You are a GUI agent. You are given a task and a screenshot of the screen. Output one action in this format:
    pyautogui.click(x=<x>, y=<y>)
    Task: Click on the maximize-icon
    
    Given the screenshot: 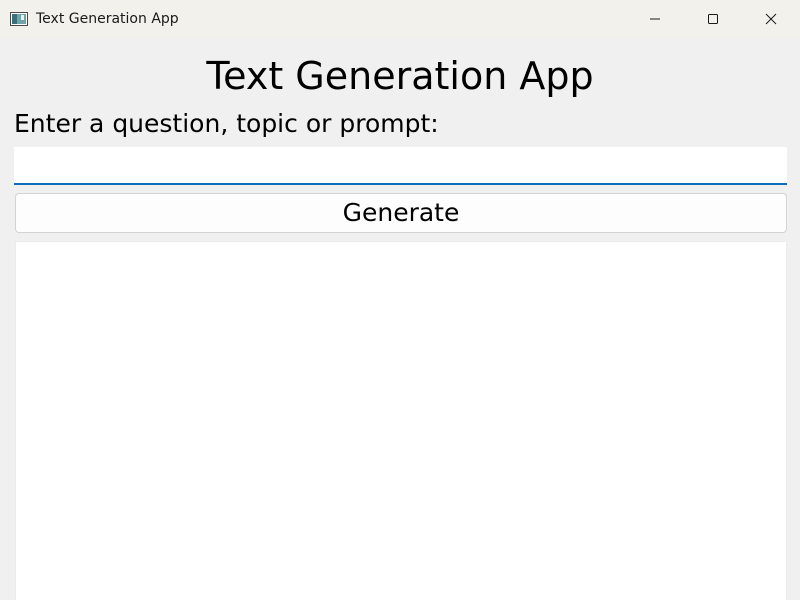 What is the action you would take?
    pyautogui.click(x=713, y=19)
    